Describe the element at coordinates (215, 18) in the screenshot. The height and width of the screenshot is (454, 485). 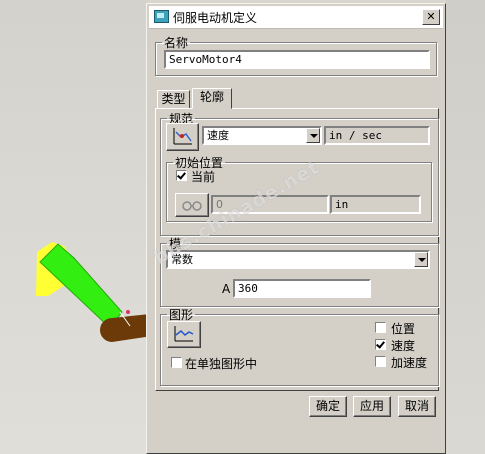
I see `dialog-title: 伺服电动机定义` at that location.